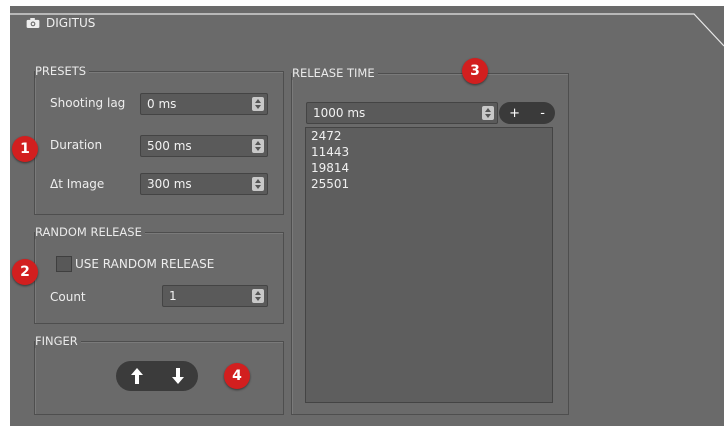 This screenshot has width=724, height=426. What do you see at coordinates (157, 376) in the screenshot?
I see `finger-button-group` at bounding box center [157, 376].